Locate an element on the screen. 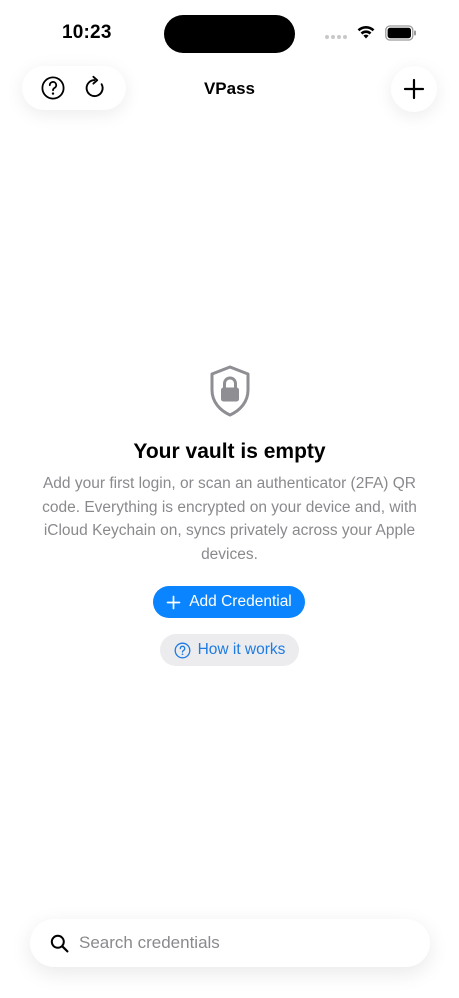  add-credential-label: Add Credential is located at coordinates (240, 601).